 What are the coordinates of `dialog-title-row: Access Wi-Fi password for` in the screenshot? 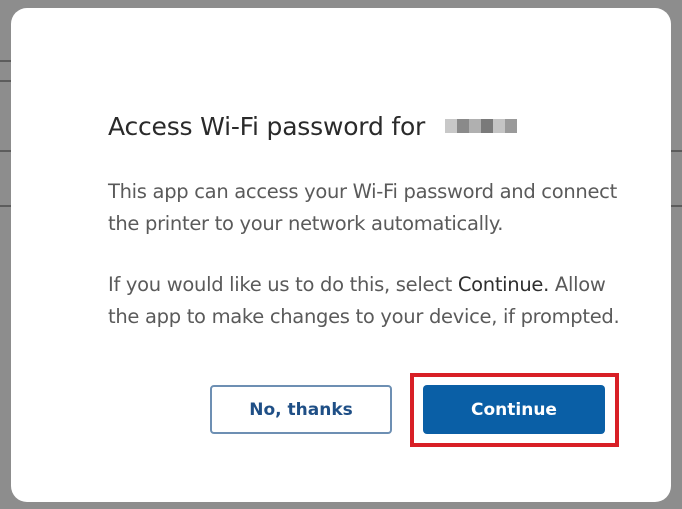 It's located at (315, 126).